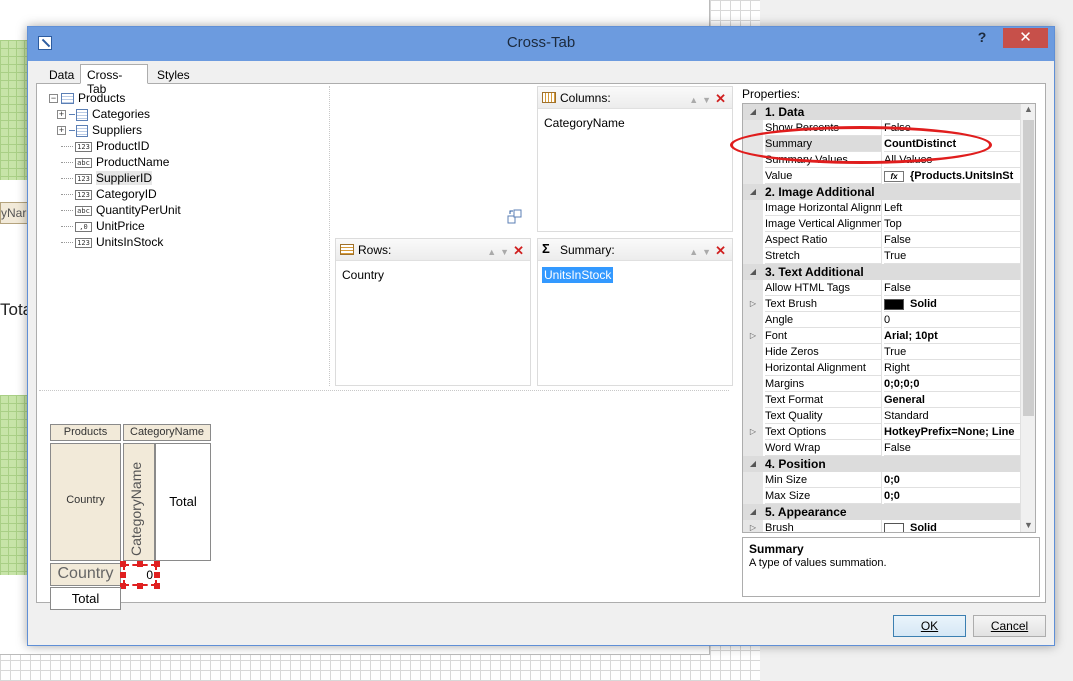 The image size is (1073, 681). I want to click on dialog-titlebar: Cross-Tab ? ✕, so click(541, 44).